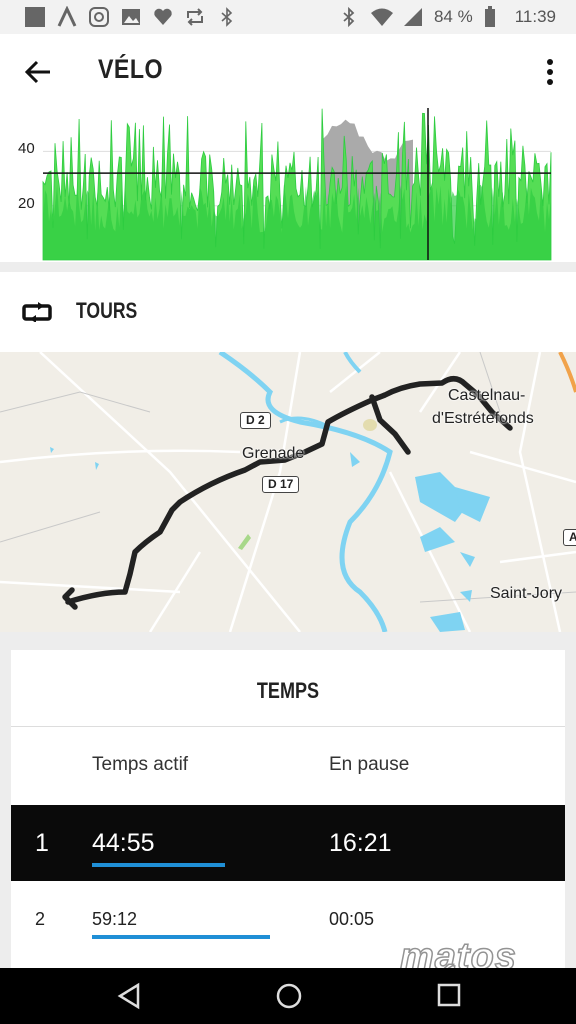  What do you see at coordinates (195, 17) in the screenshot?
I see `retweet-icon` at bounding box center [195, 17].